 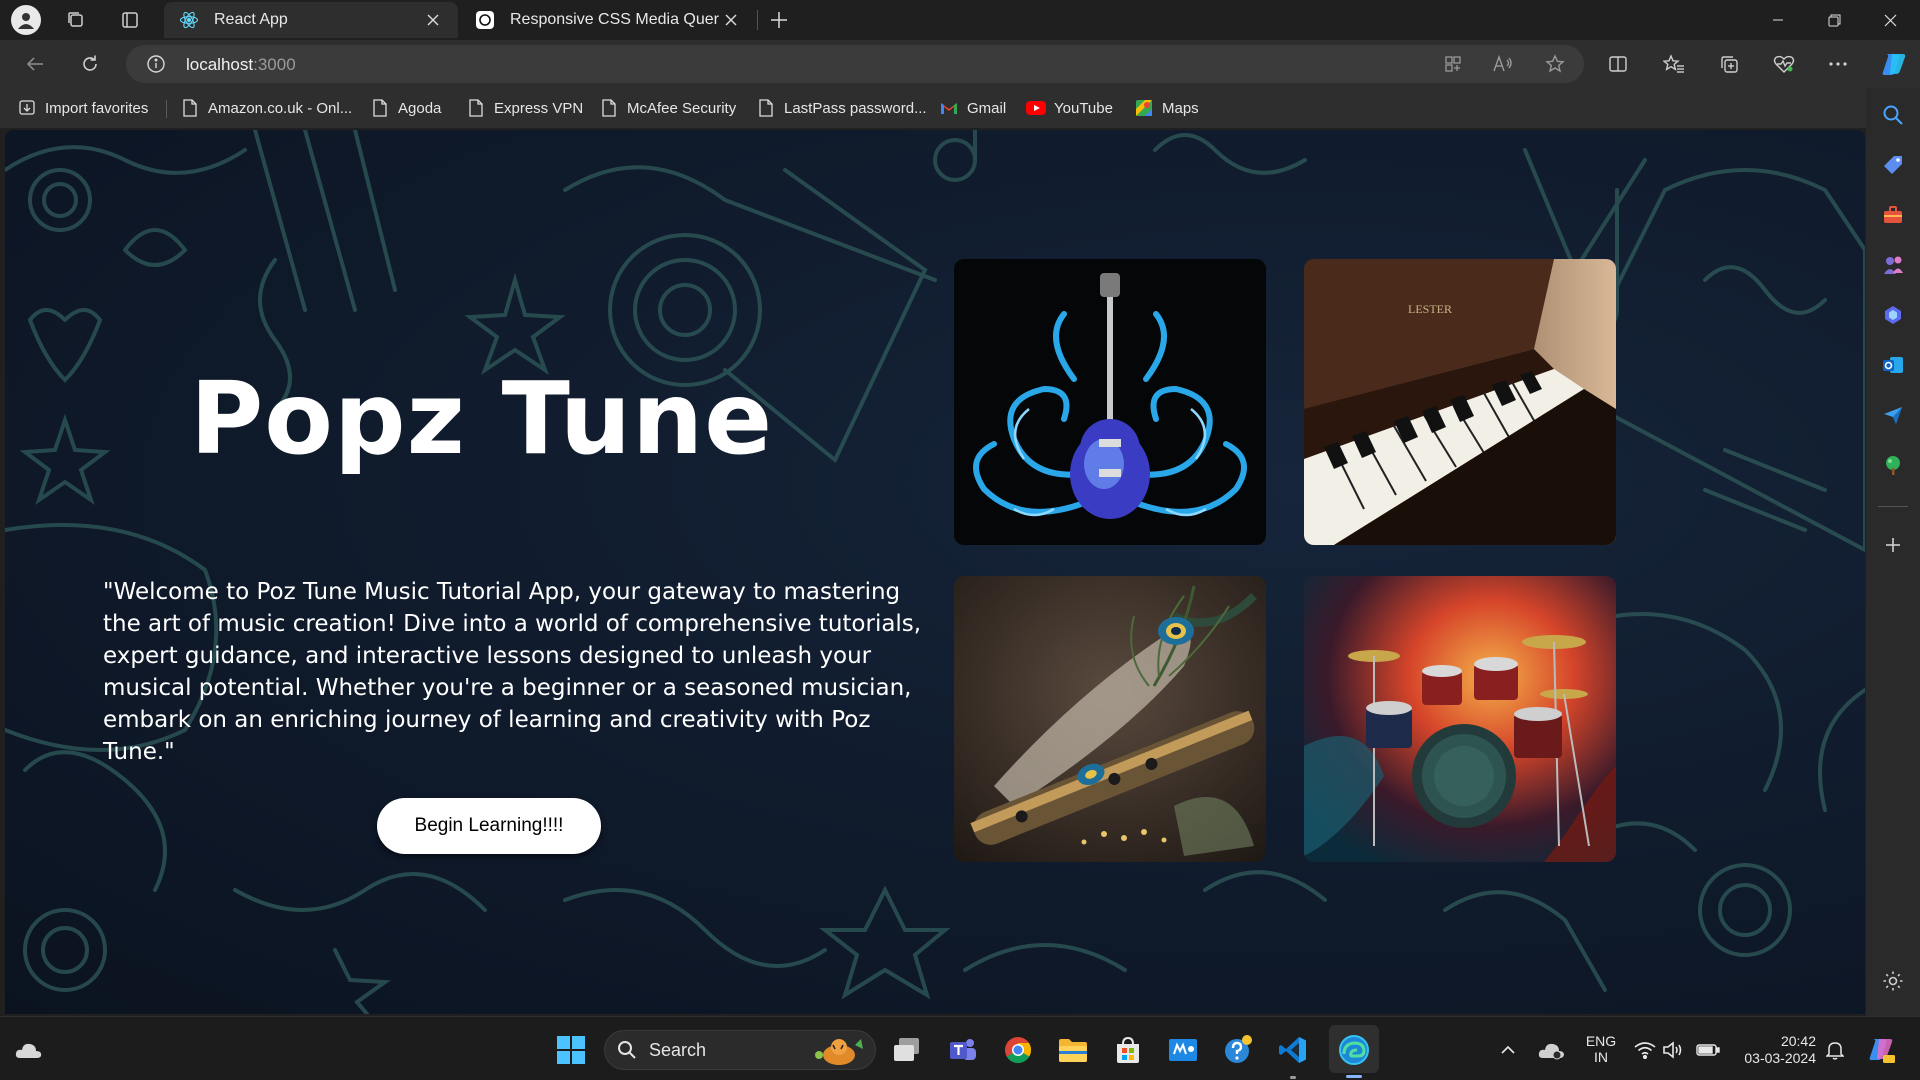 I want to click on language-indicator: ENG IN, so click(x=1601, y=1049).